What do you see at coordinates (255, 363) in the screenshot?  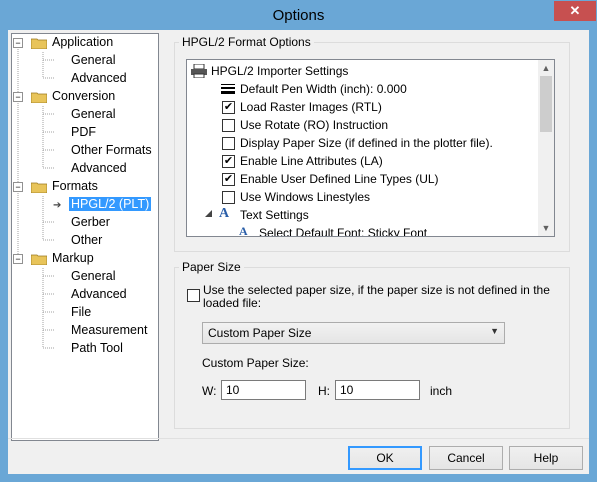 I see `custom-paper-size-label: Custom Paper Size:` at bounding box center [255, 363].